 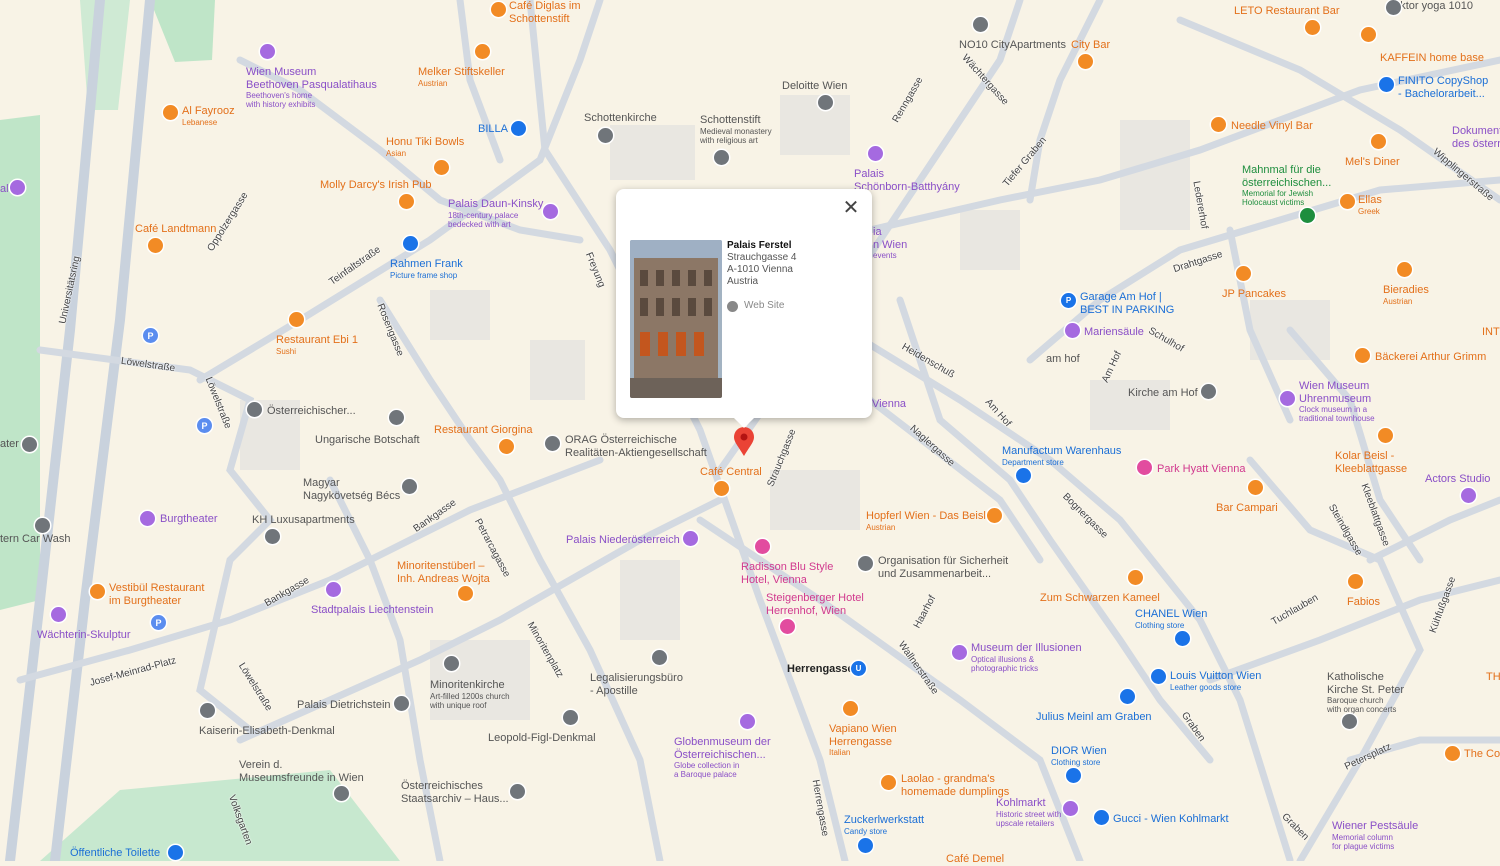 I want to click on place-label: Kirche am Hof, so click(x=1163, y=393).